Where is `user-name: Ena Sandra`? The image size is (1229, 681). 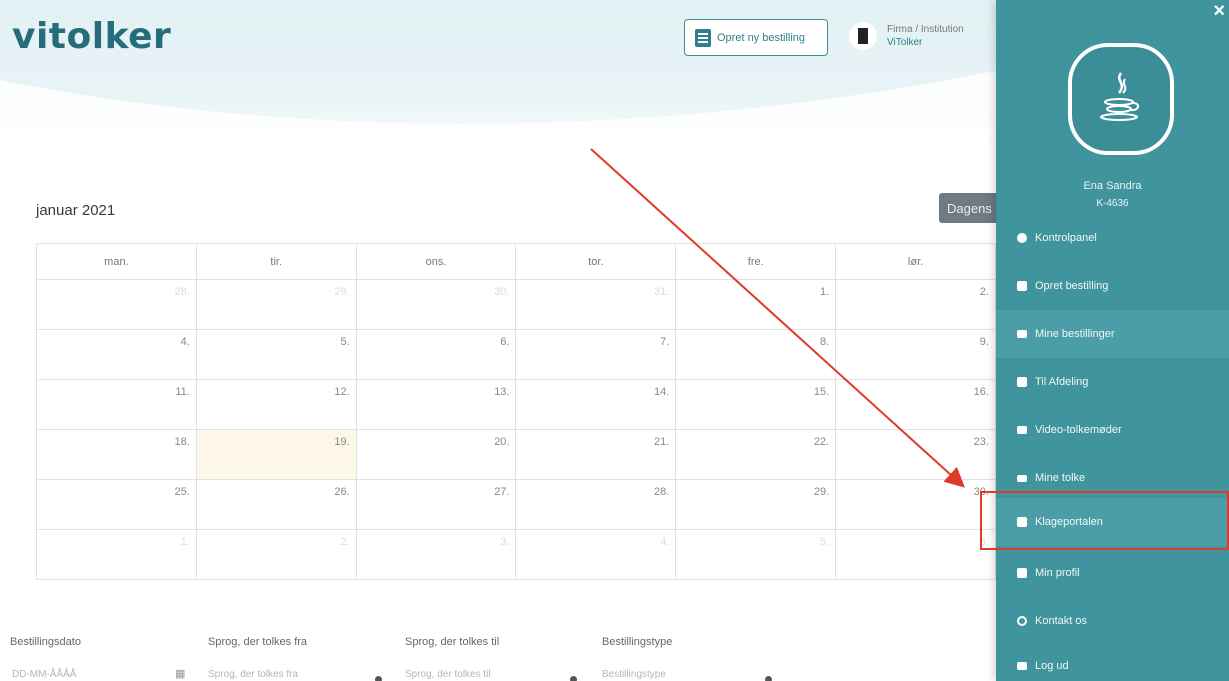 user-name: Ena Sandra is located at coordinates (1112, 186).